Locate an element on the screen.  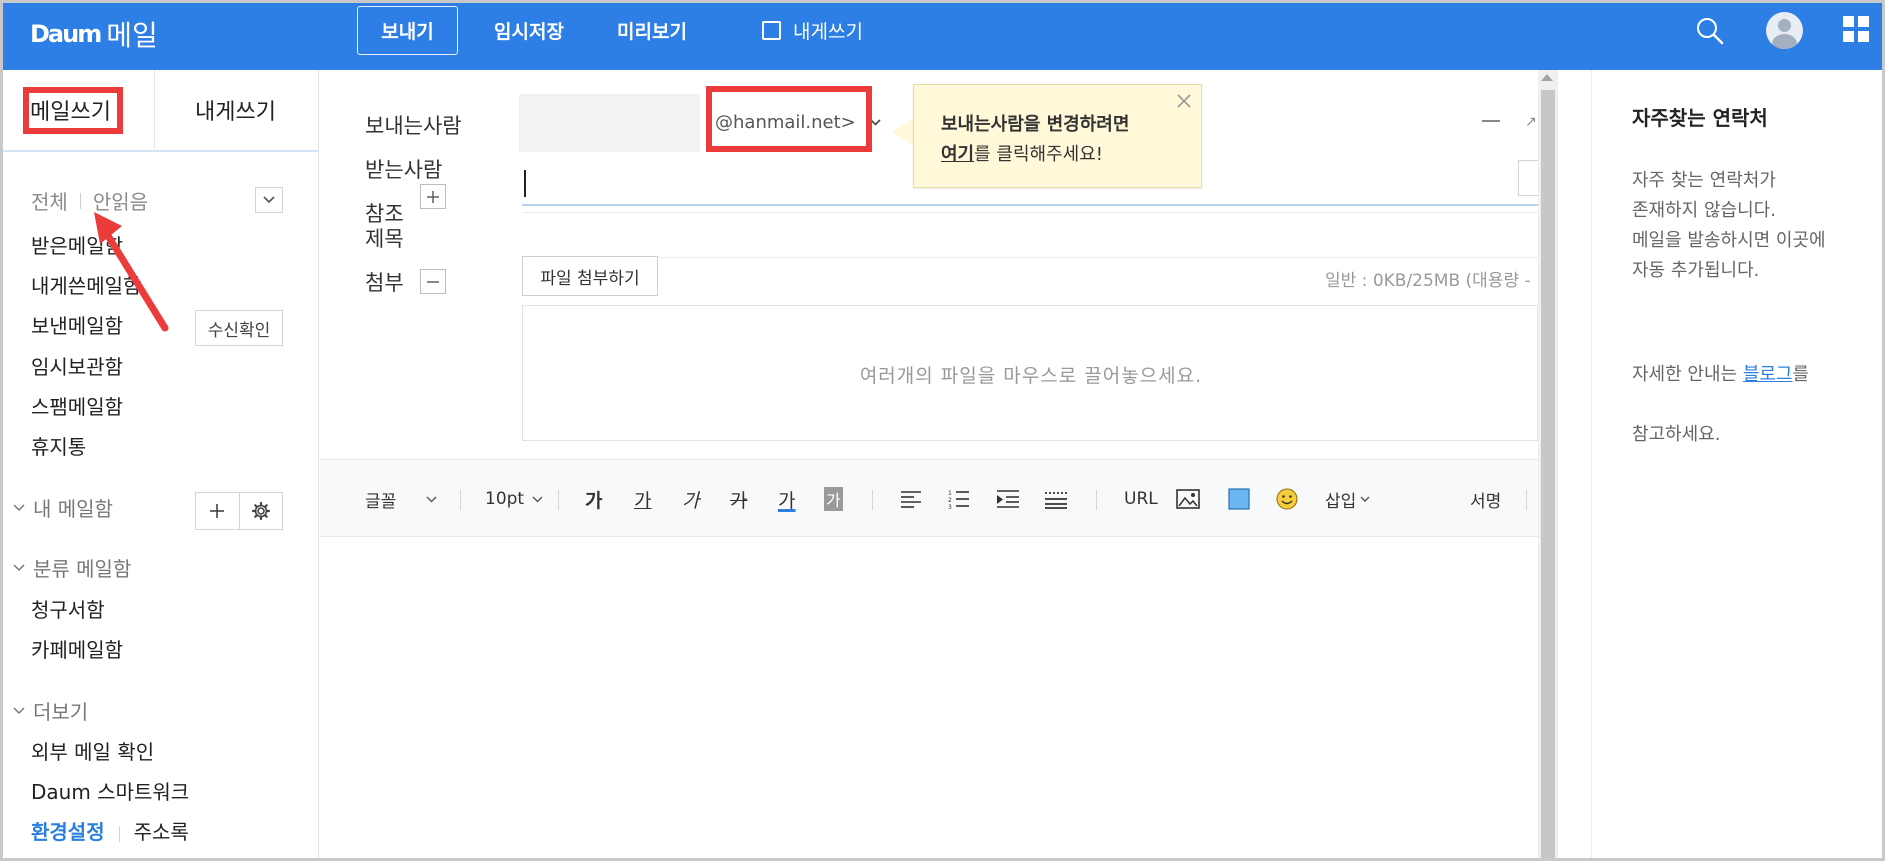
help-suffix: 를 is located at coordinates (1801, 374).